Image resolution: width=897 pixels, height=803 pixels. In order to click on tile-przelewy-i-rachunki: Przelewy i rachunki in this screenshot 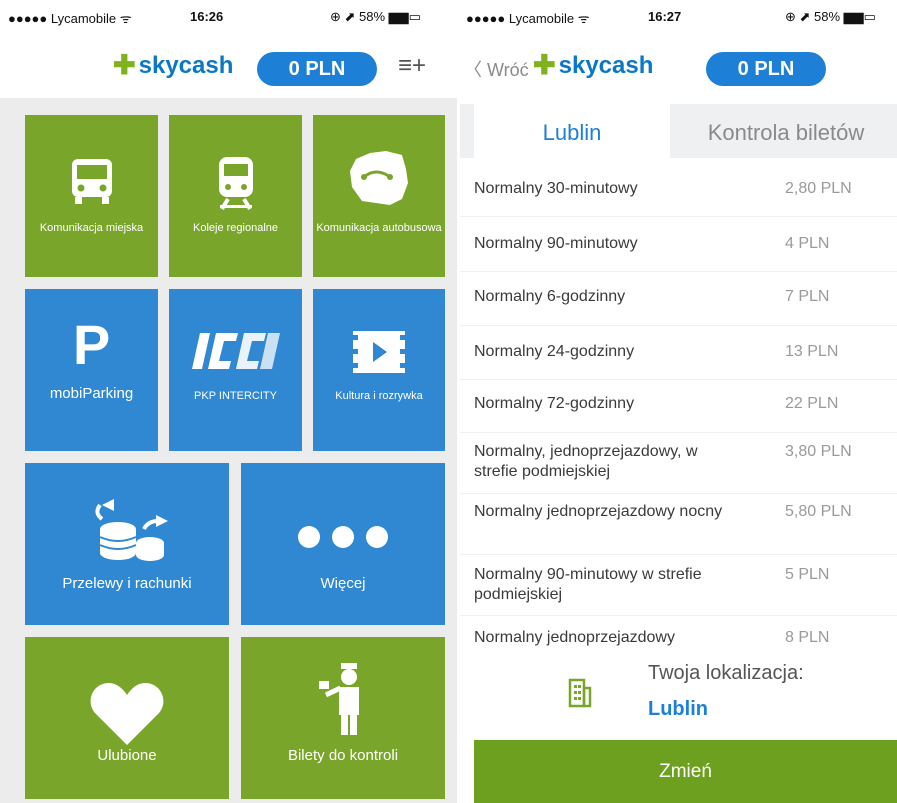, I will do `click(127, 544)`.